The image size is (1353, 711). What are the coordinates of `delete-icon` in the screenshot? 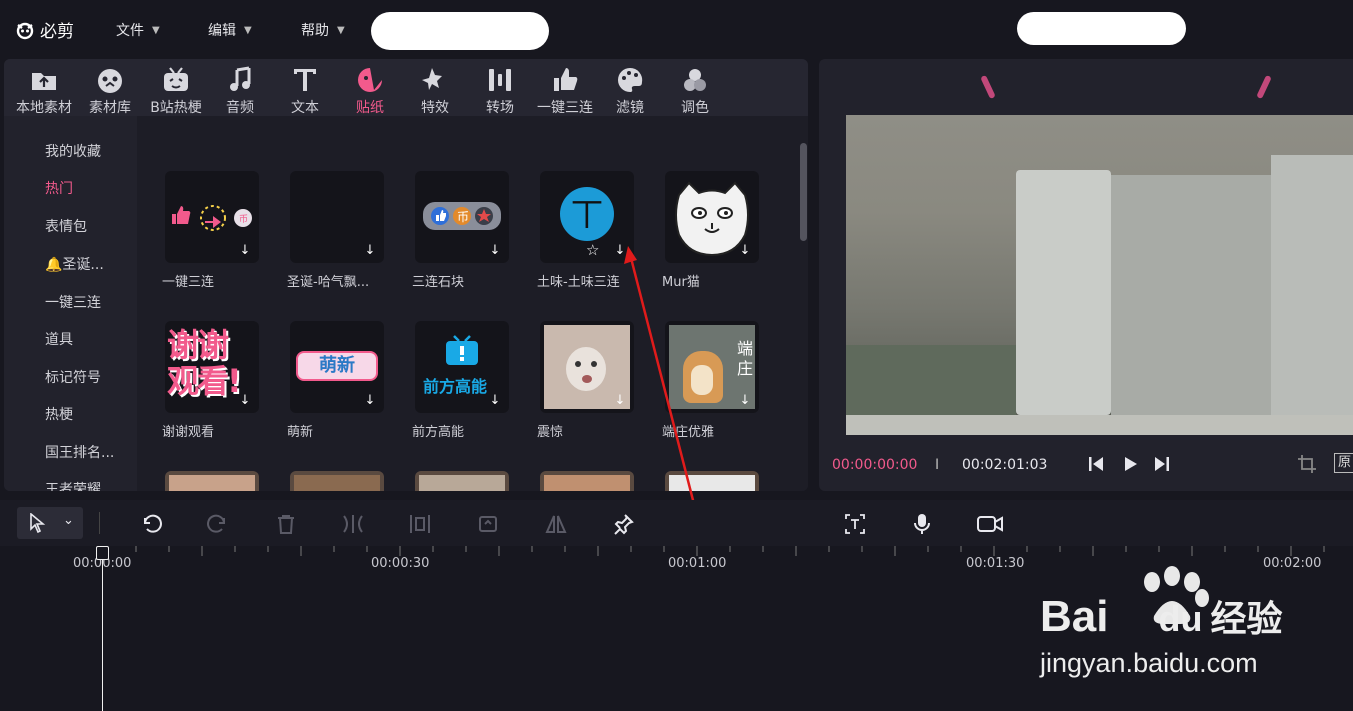 It's located at (286, 524).